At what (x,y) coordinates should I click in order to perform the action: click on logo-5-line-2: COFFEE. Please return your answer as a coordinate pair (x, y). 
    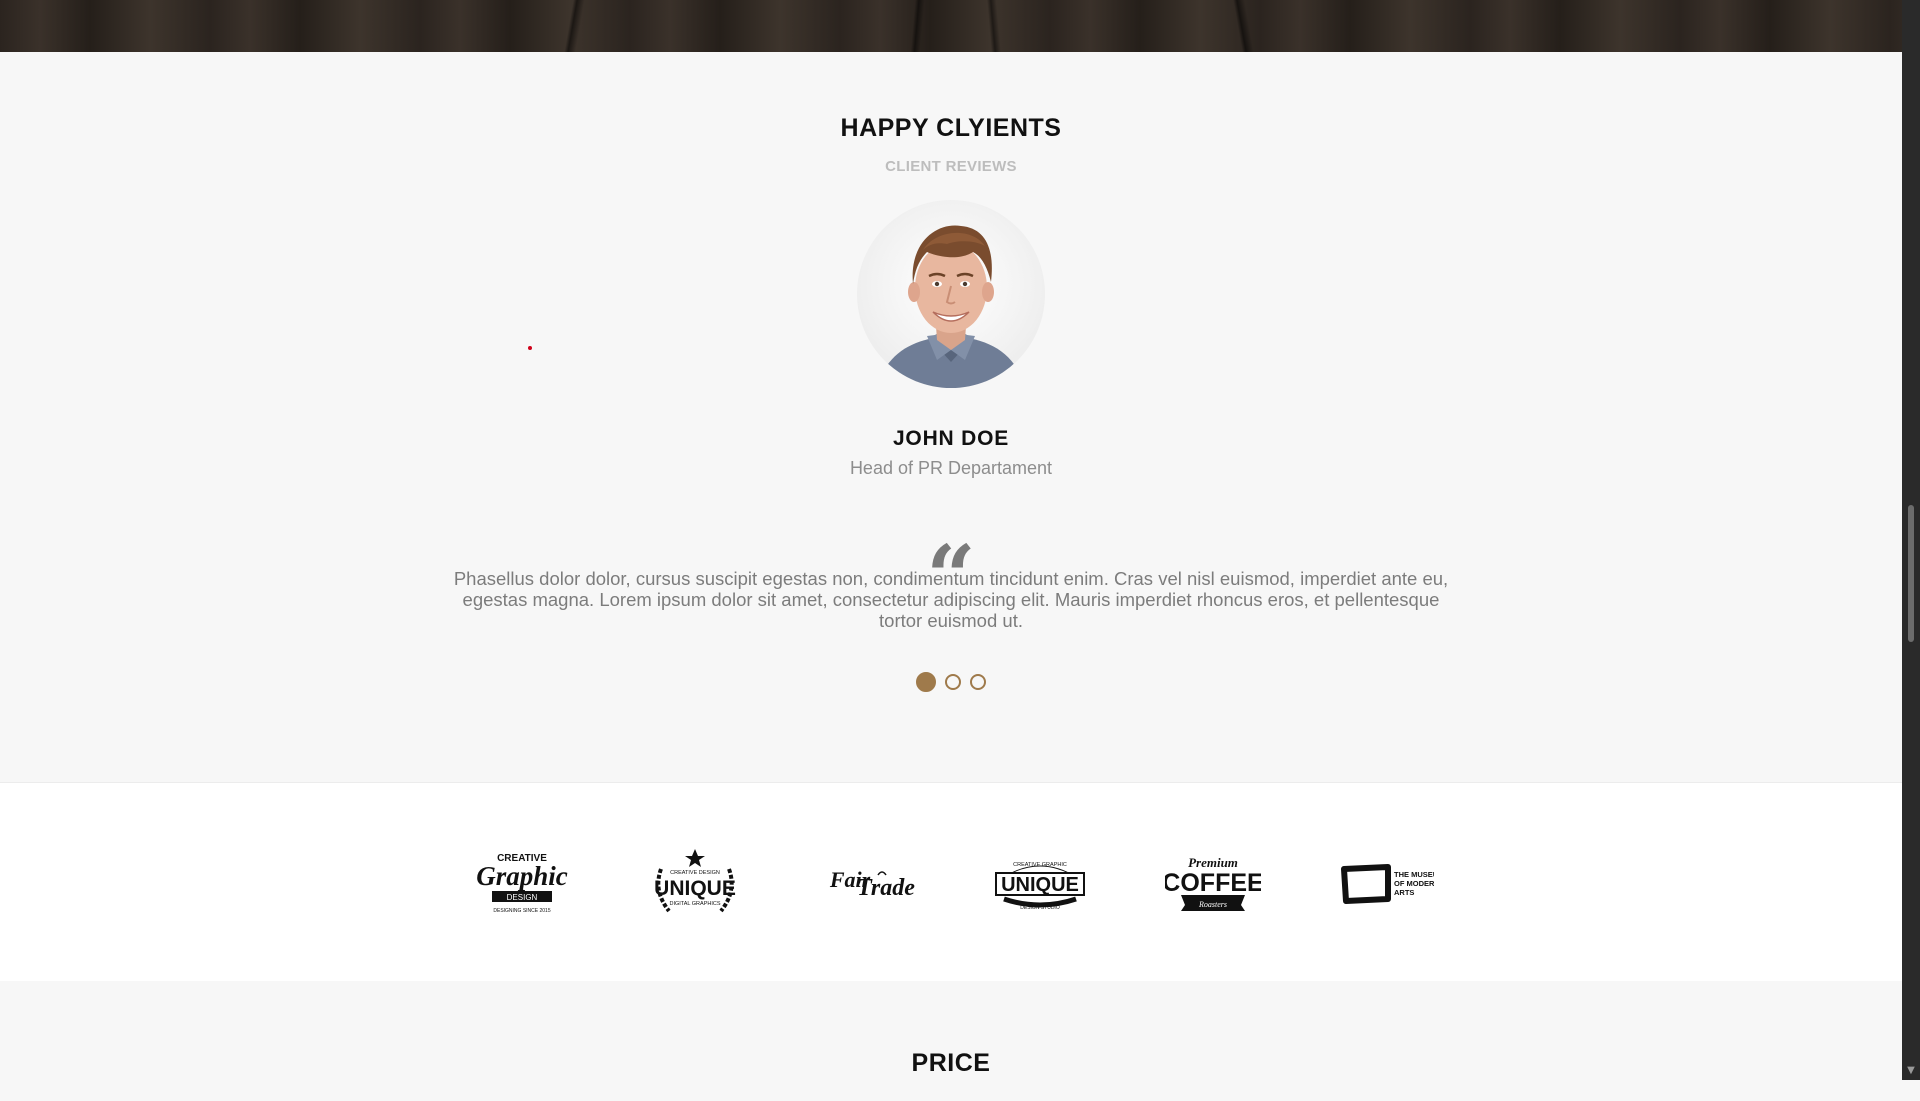
    Looking at the image, I should click on (1213, 883).